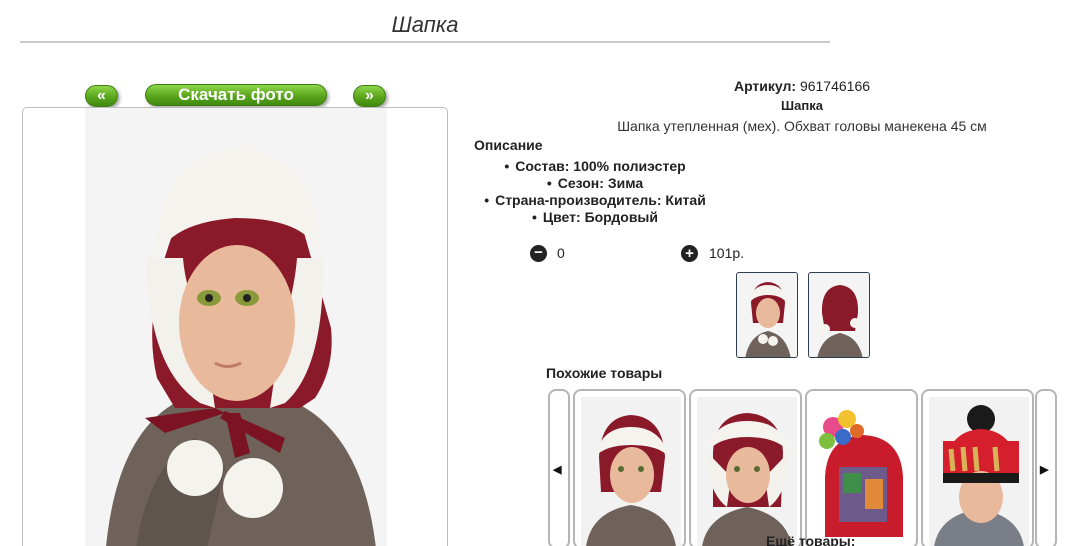  What do you see at coordinates (595, 183) in the screenshot?
I see `spec-item: Сезон: Зима` at bounding box center [595, 183].